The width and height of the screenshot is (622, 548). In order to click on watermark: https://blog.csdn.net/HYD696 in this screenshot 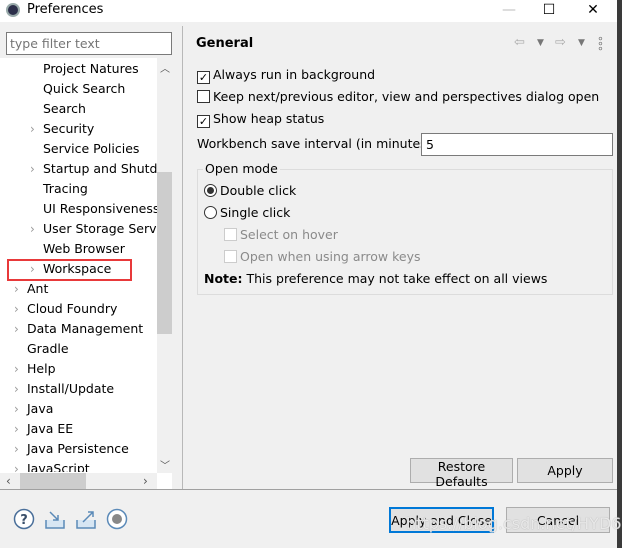, I will do `click(514, 523)`.